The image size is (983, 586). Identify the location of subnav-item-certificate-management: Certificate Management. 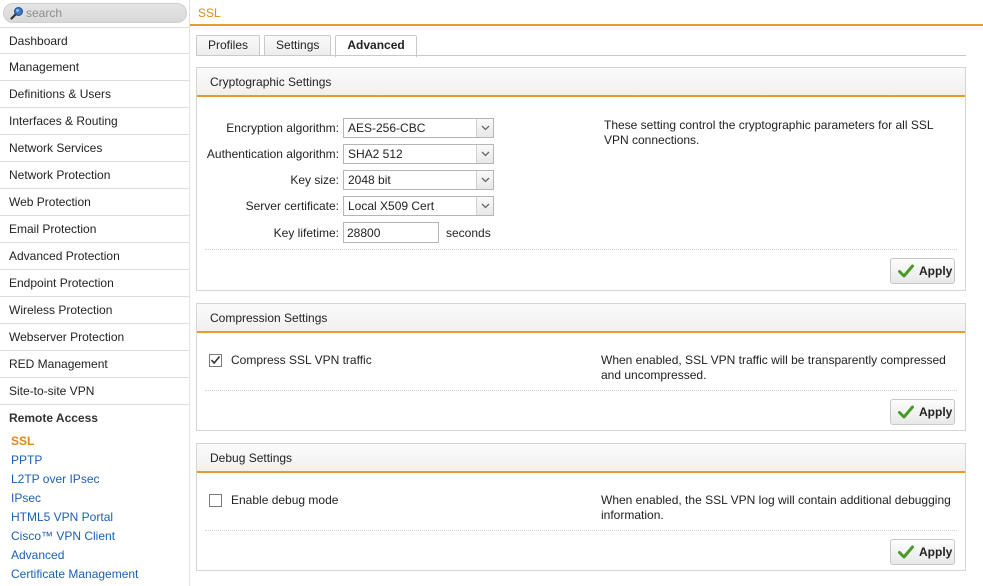
(94, 574).